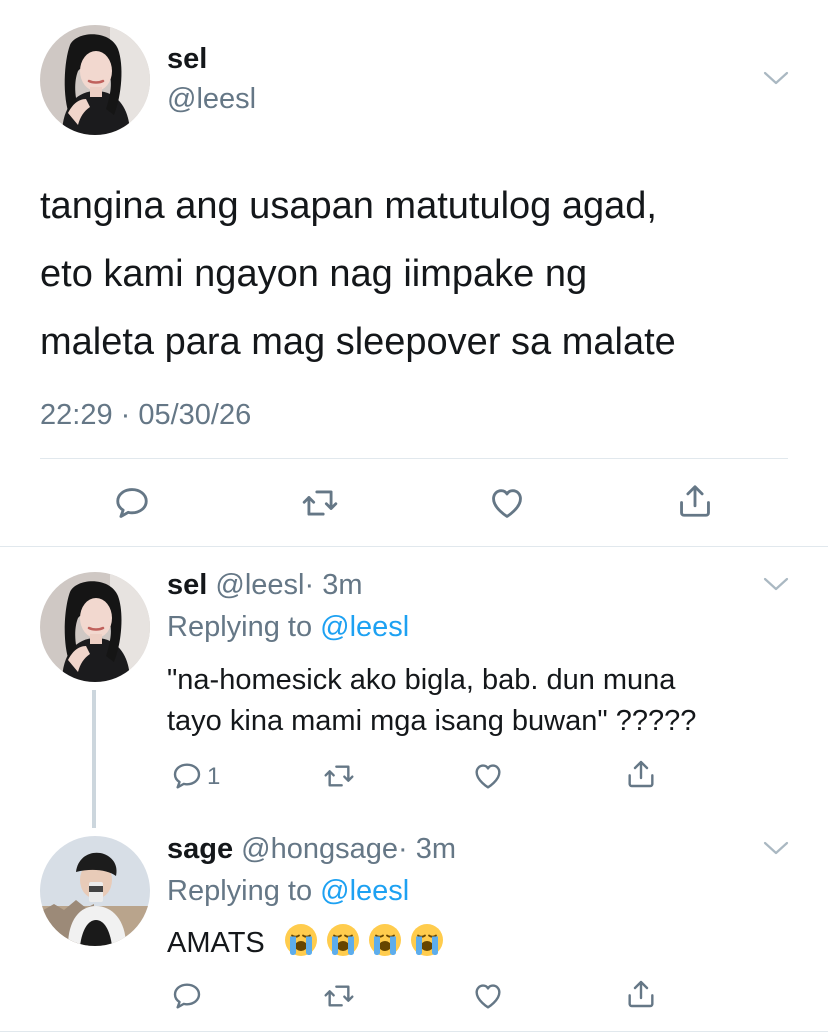 Image resolution: width=828 pixels, height=1033 pixels. What do you see at coordinates (319, 849) in the screenshot?
I see `reply-handle: @hongsage` at bounding box center [319, 849].